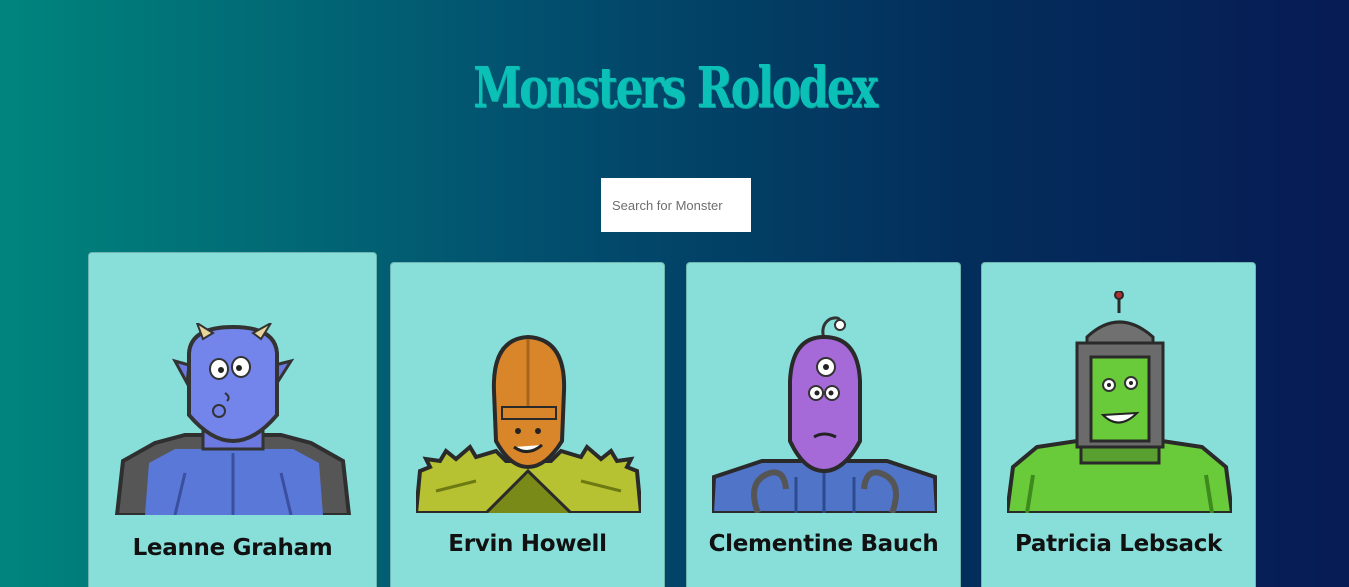  Describe the element at coordinates (232, 548) in the screenshot. I see `monster-name: Leanne Graham` at that location.